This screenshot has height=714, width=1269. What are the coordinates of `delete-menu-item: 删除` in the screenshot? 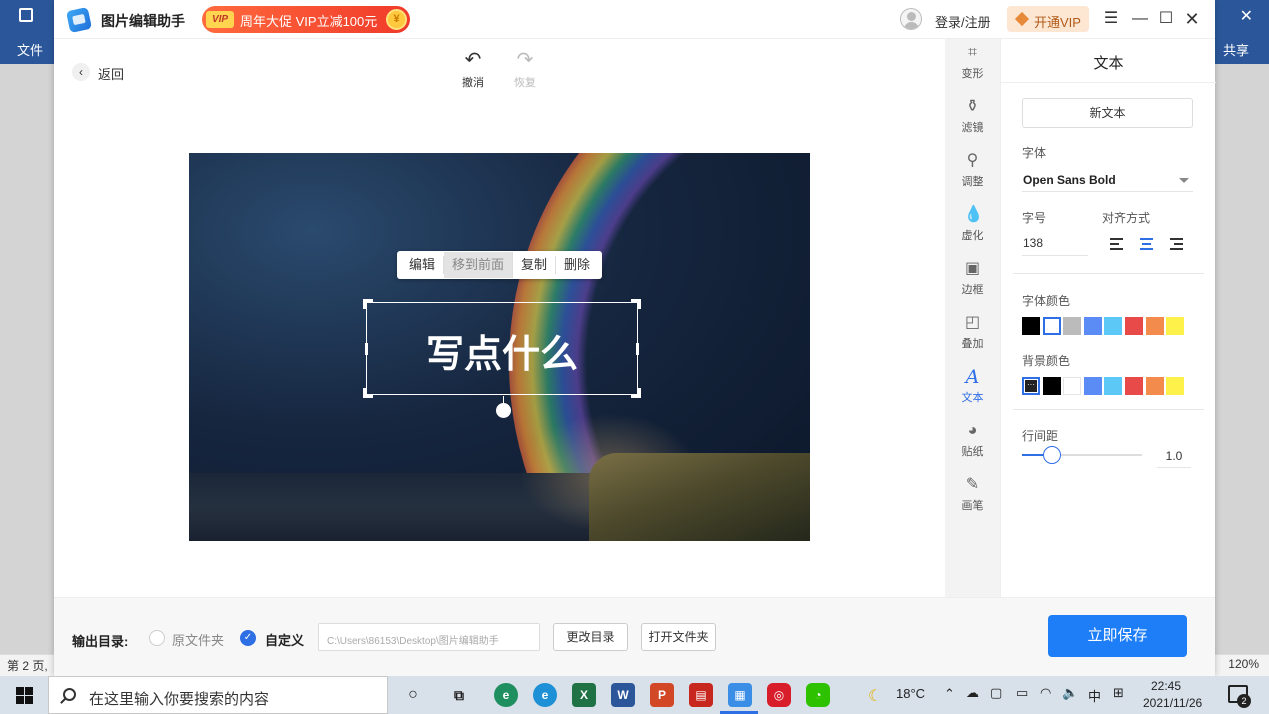 It's located at (577, 265).